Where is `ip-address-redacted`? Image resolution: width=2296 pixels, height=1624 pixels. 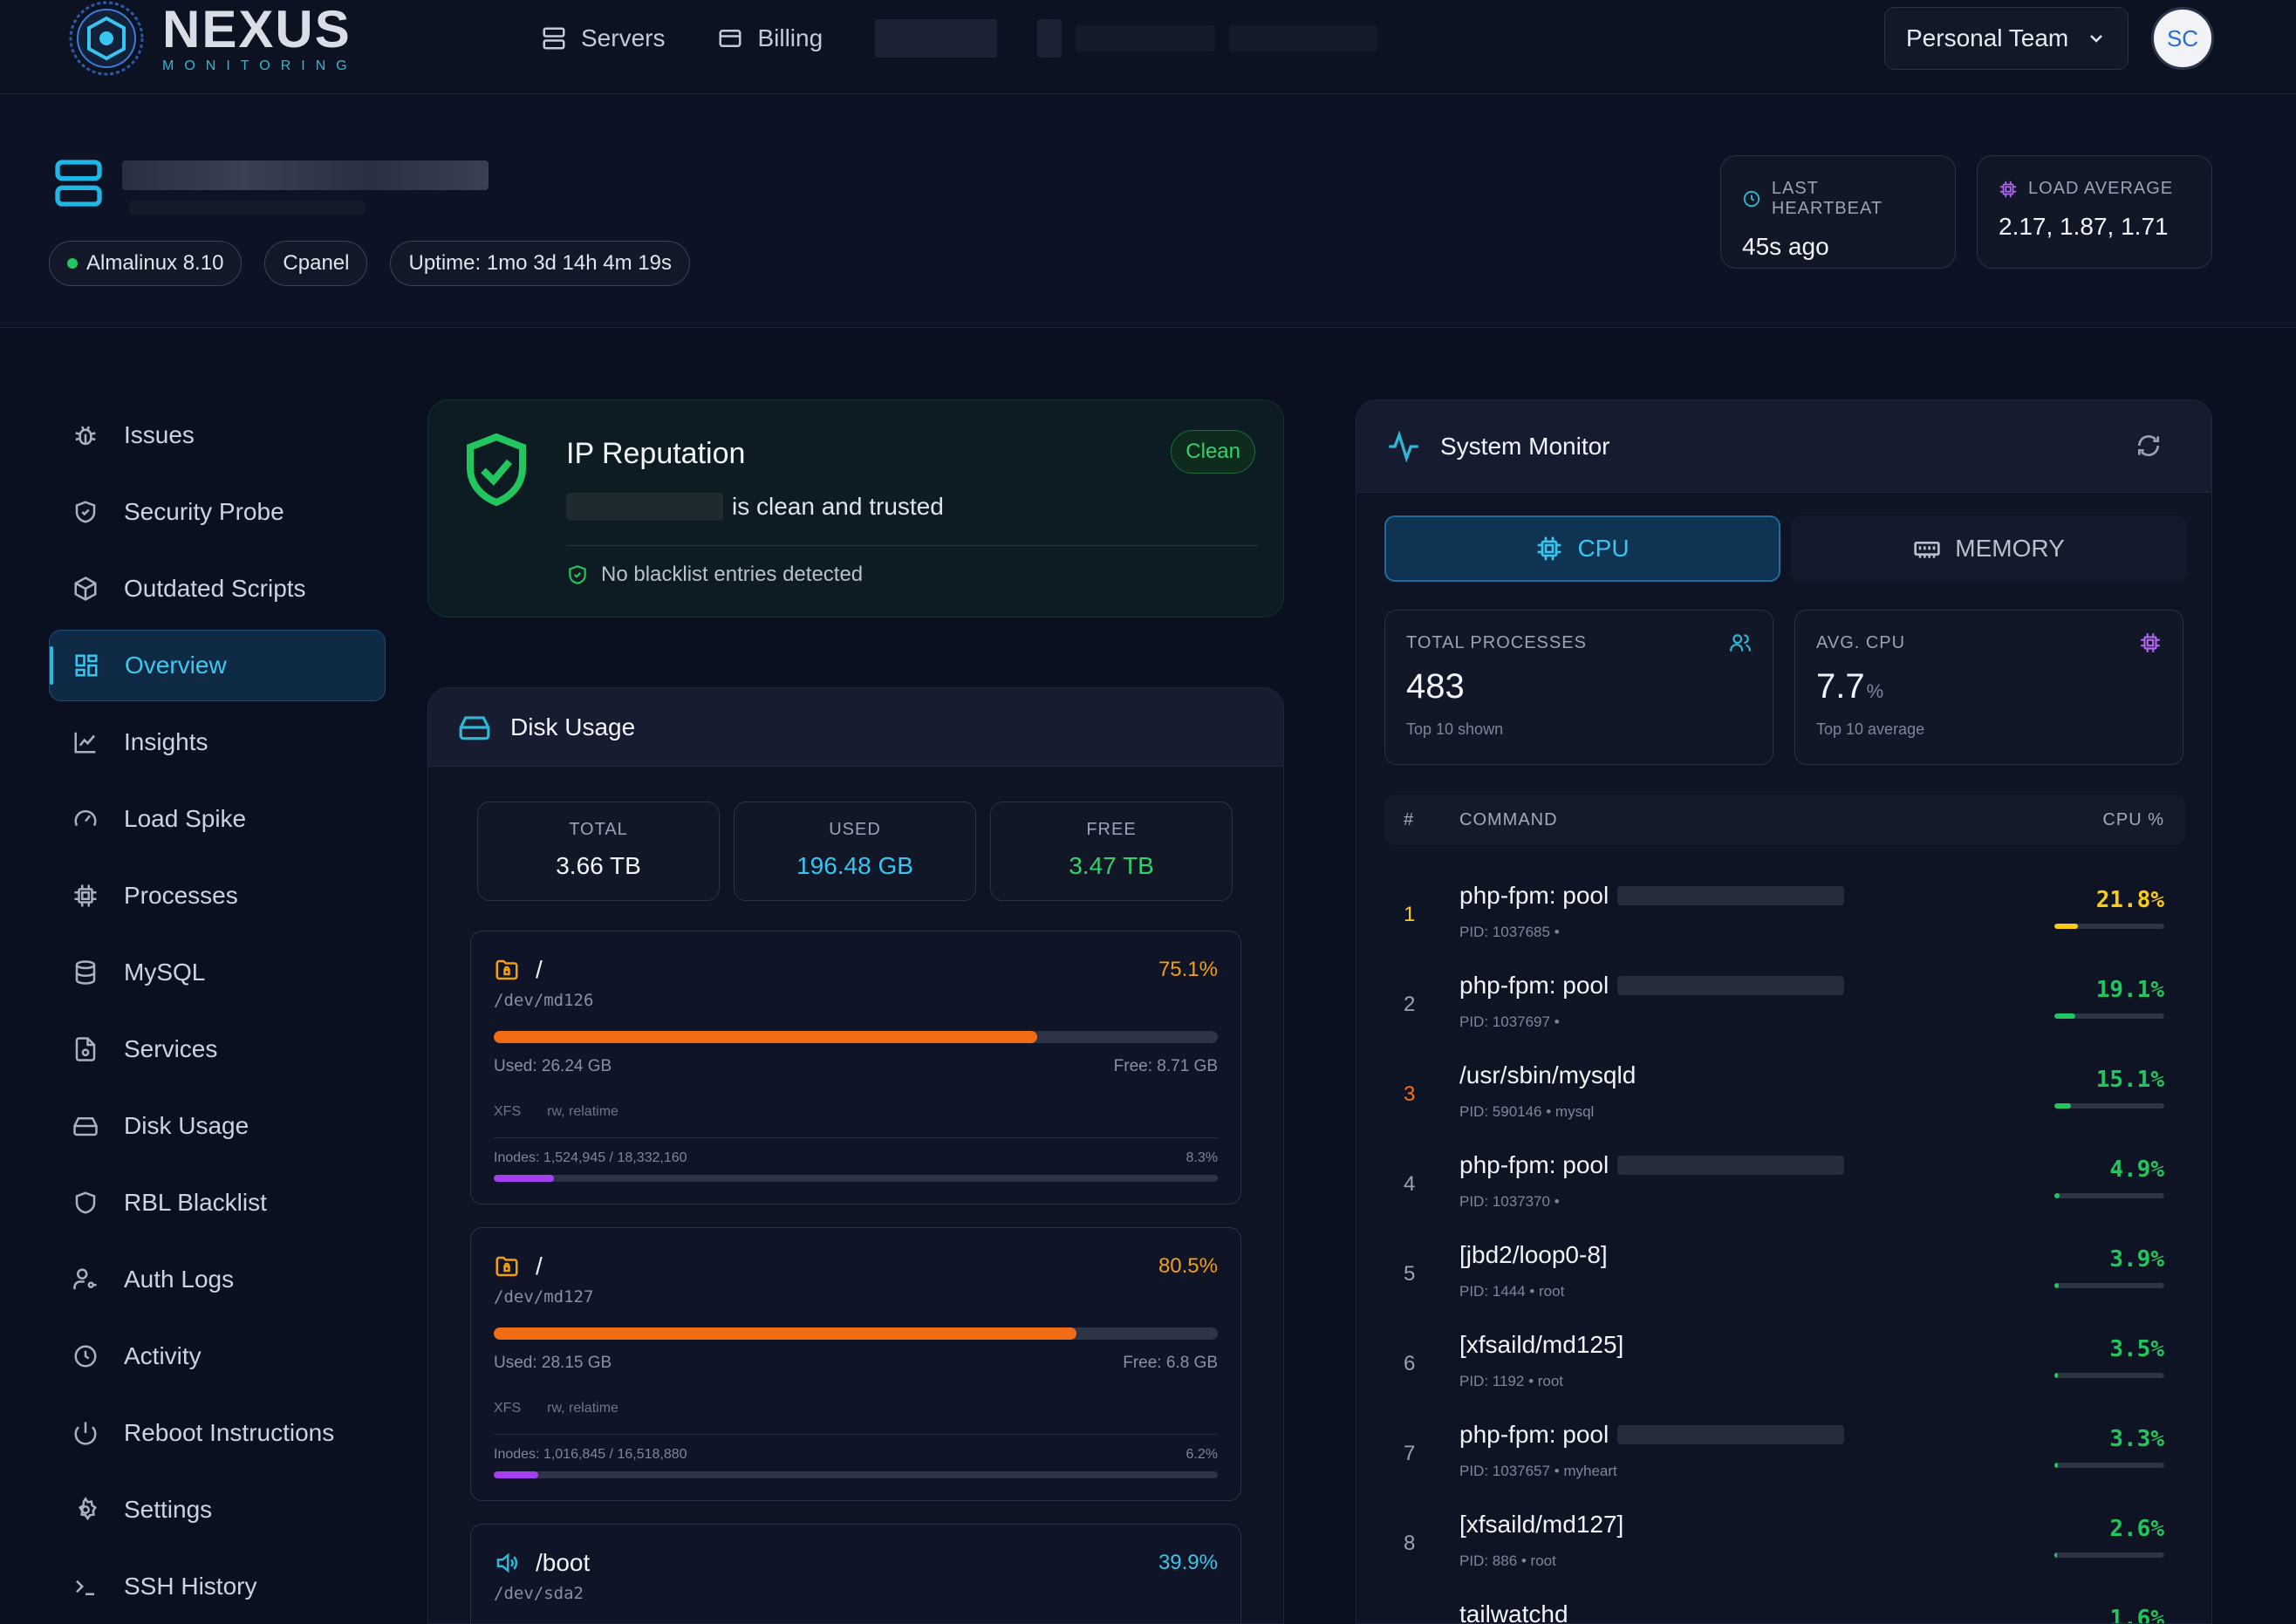
ip-address-redacted is located at coordinates (644, 507).